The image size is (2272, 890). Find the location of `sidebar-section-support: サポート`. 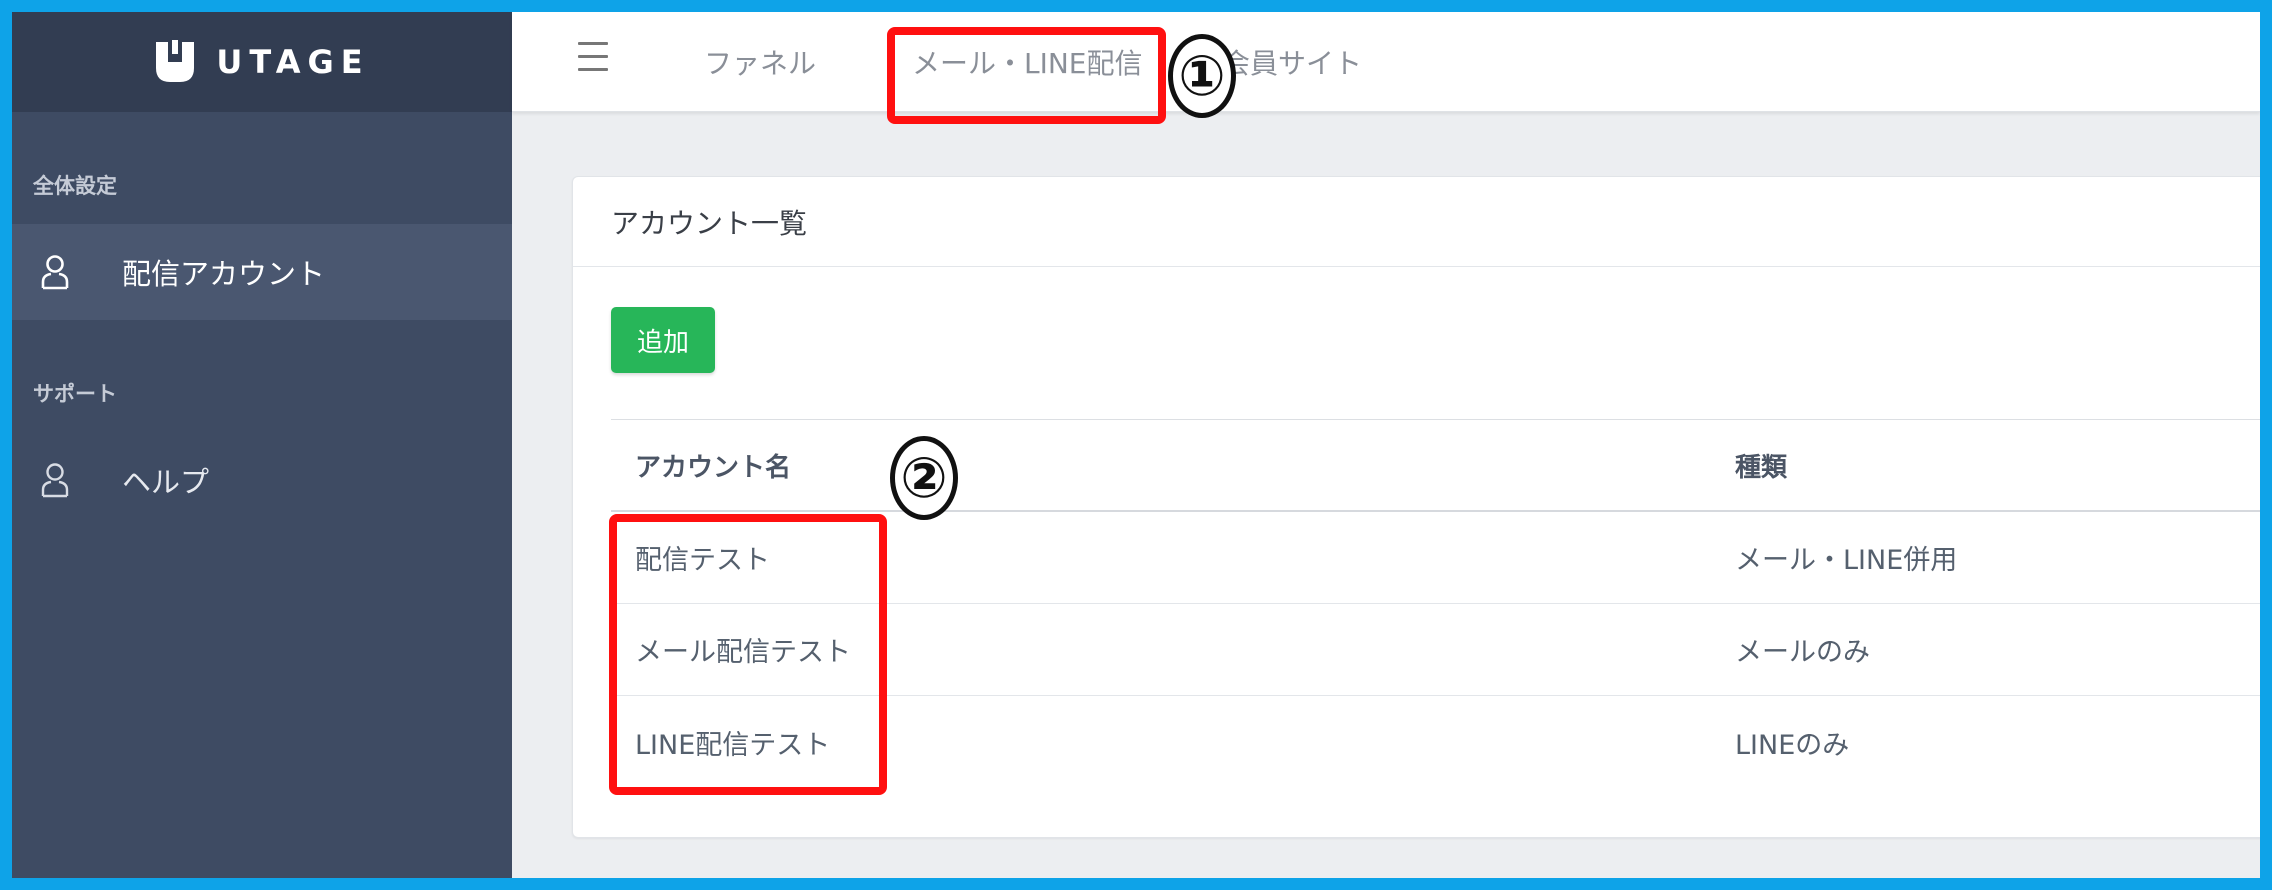

sidebar-section-support: サポート is located at coordinates (75, 394).